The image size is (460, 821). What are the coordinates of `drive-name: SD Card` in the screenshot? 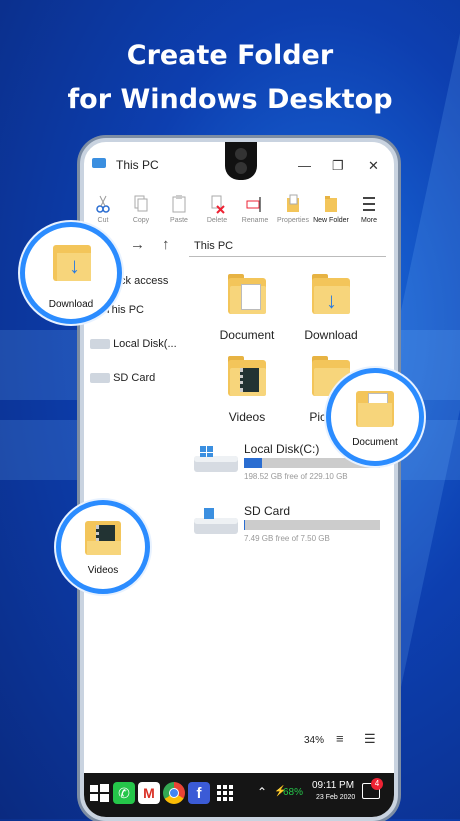 It's located at (267, 511).